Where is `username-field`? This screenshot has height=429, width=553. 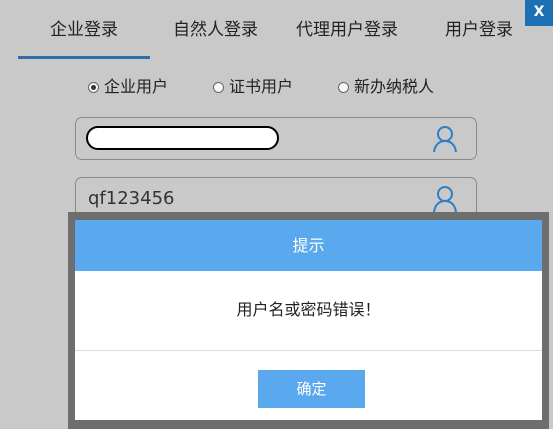
username-field is located at coordinates (276, 138).